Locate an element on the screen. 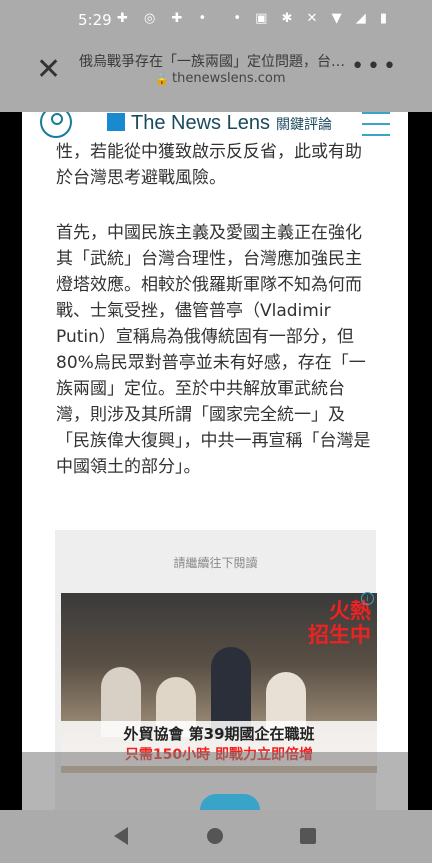  logo-text: The News Lens is located at coordinates (200, 123).